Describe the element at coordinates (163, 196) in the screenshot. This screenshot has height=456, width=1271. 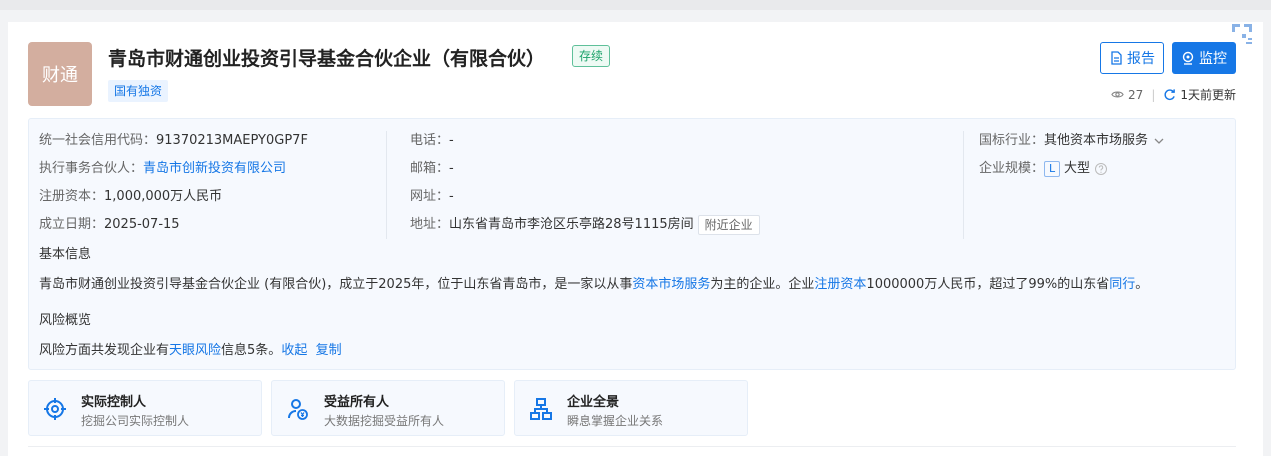
I see `capital-value: 1,000,000万人民币` at that location.